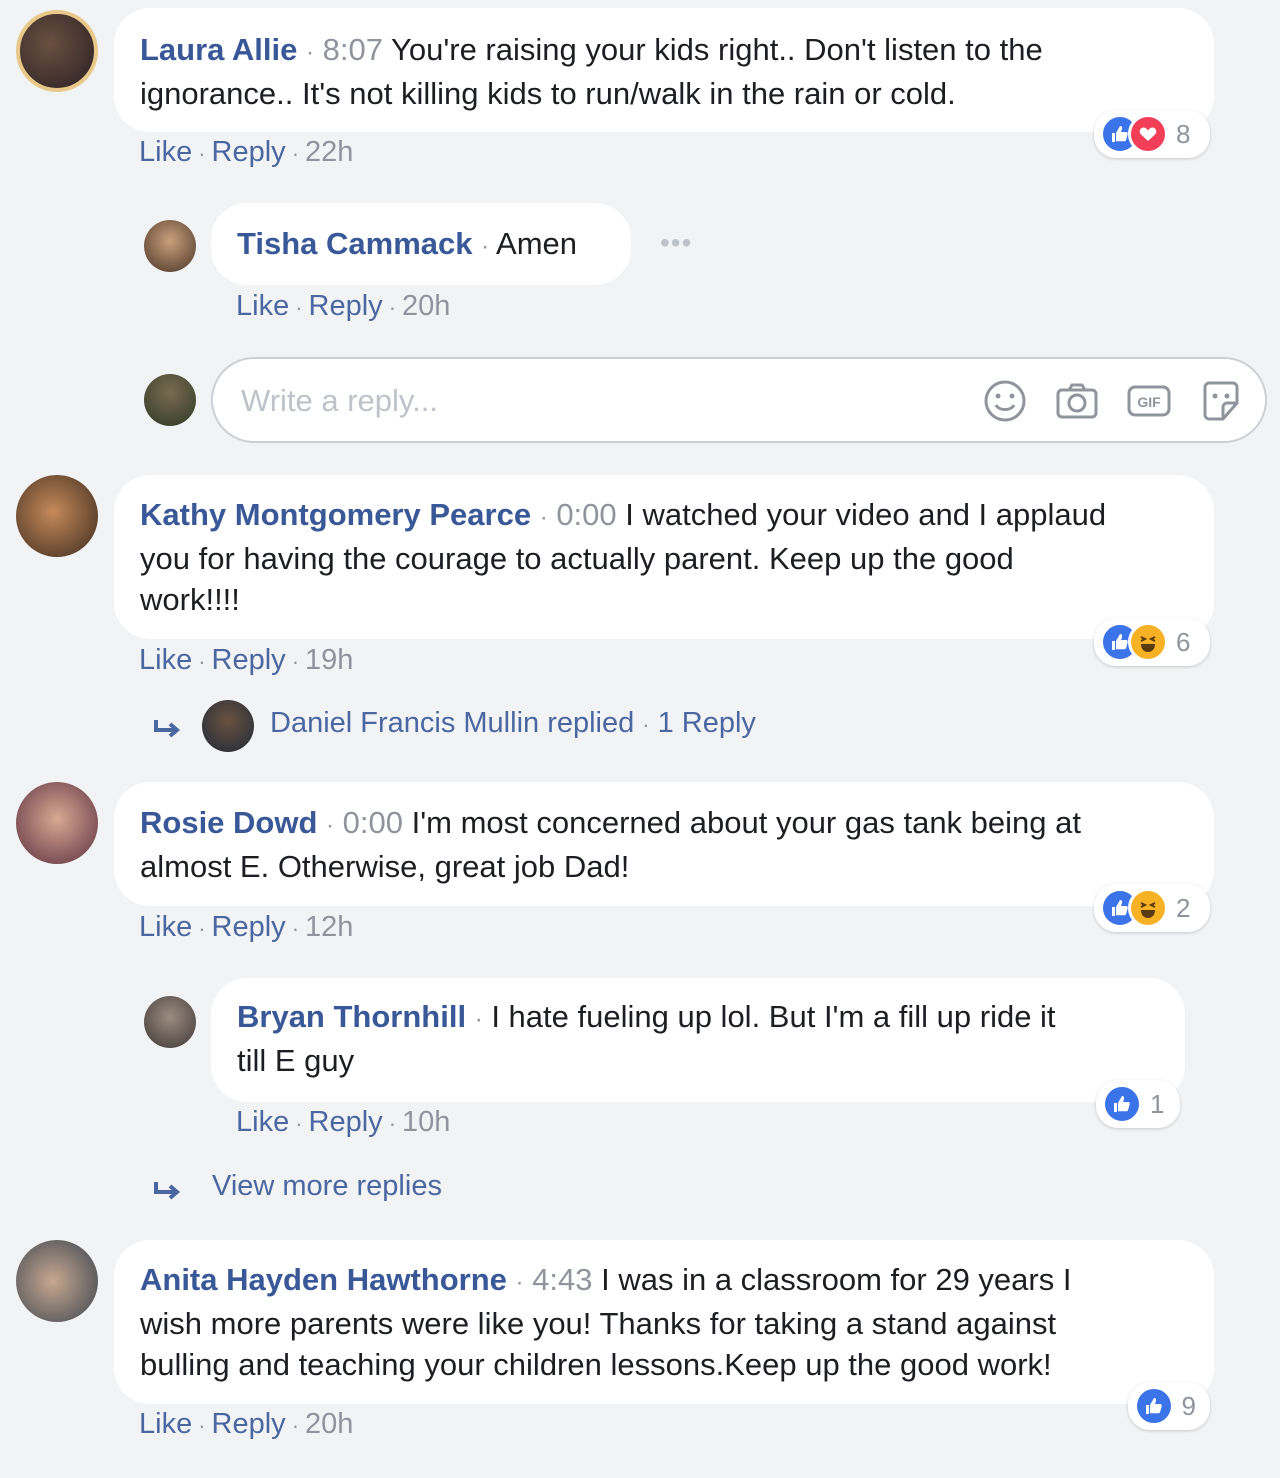 The width and height of the screenshot is (1280, 1478). What do you see at coordinates (426, 306) in the screenshot?
I see `reply-age: 20h` at bounding box center [426, 306].